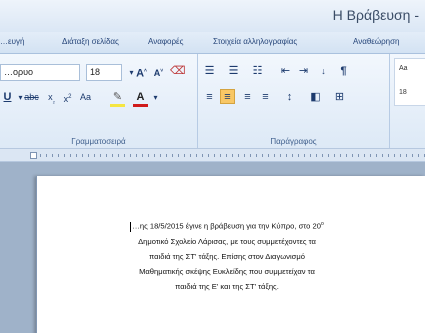 The image size is (425, 333). I want to click on font-color-icon: A, so click(140, 97).